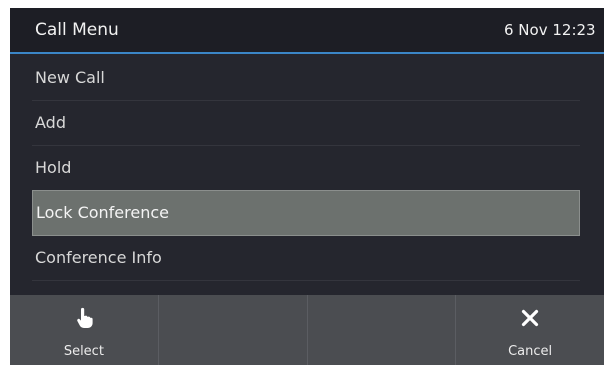  What do you see at coordinates (77, 30) in the screenshot?
I see `screen-title: Call Menu` at bounding box center [77, 30].